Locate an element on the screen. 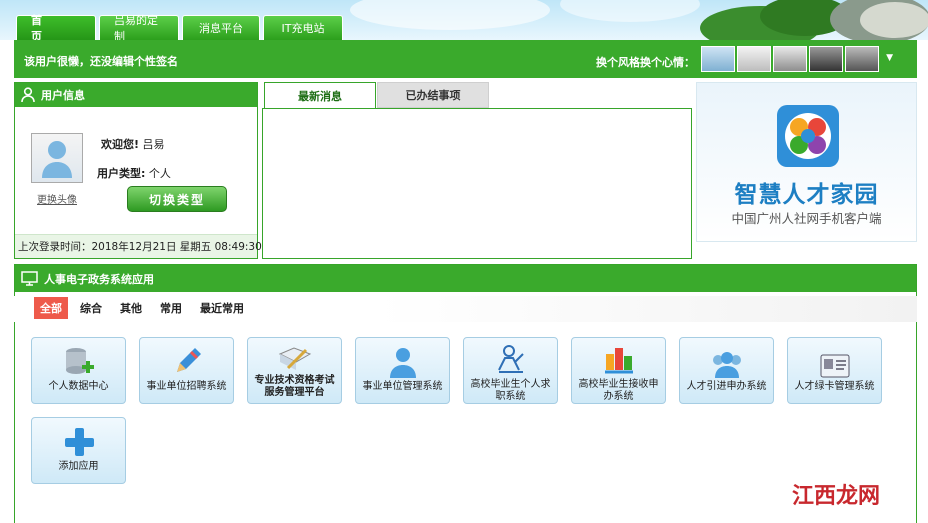  app-logo-icon is located at coordinates (808, 136).